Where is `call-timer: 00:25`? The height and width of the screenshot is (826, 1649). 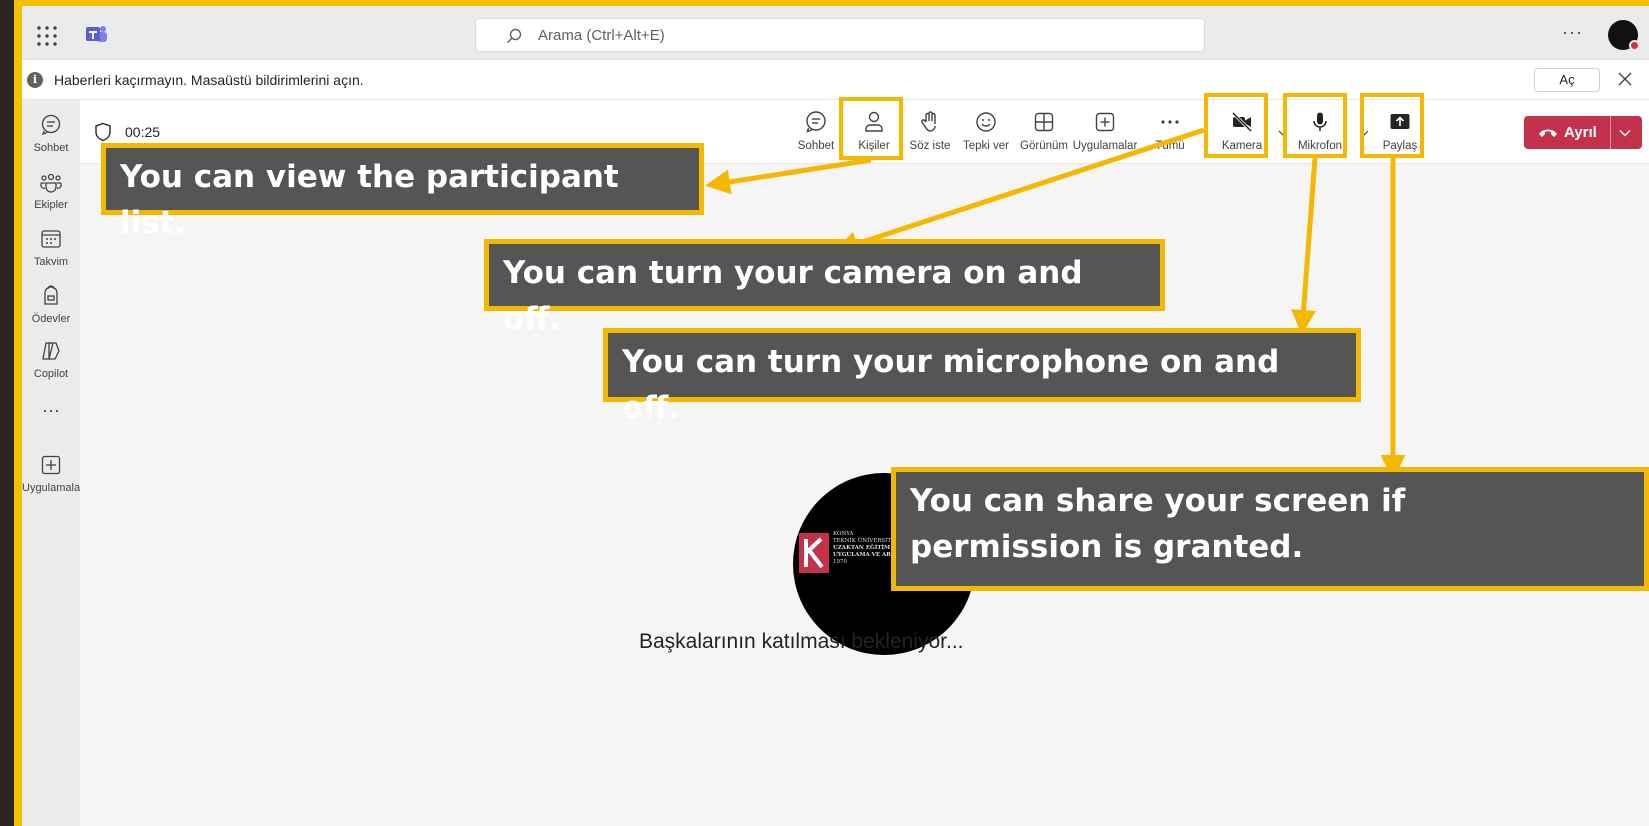
call-timer: 00:25 is located at coordinates (143, 132).